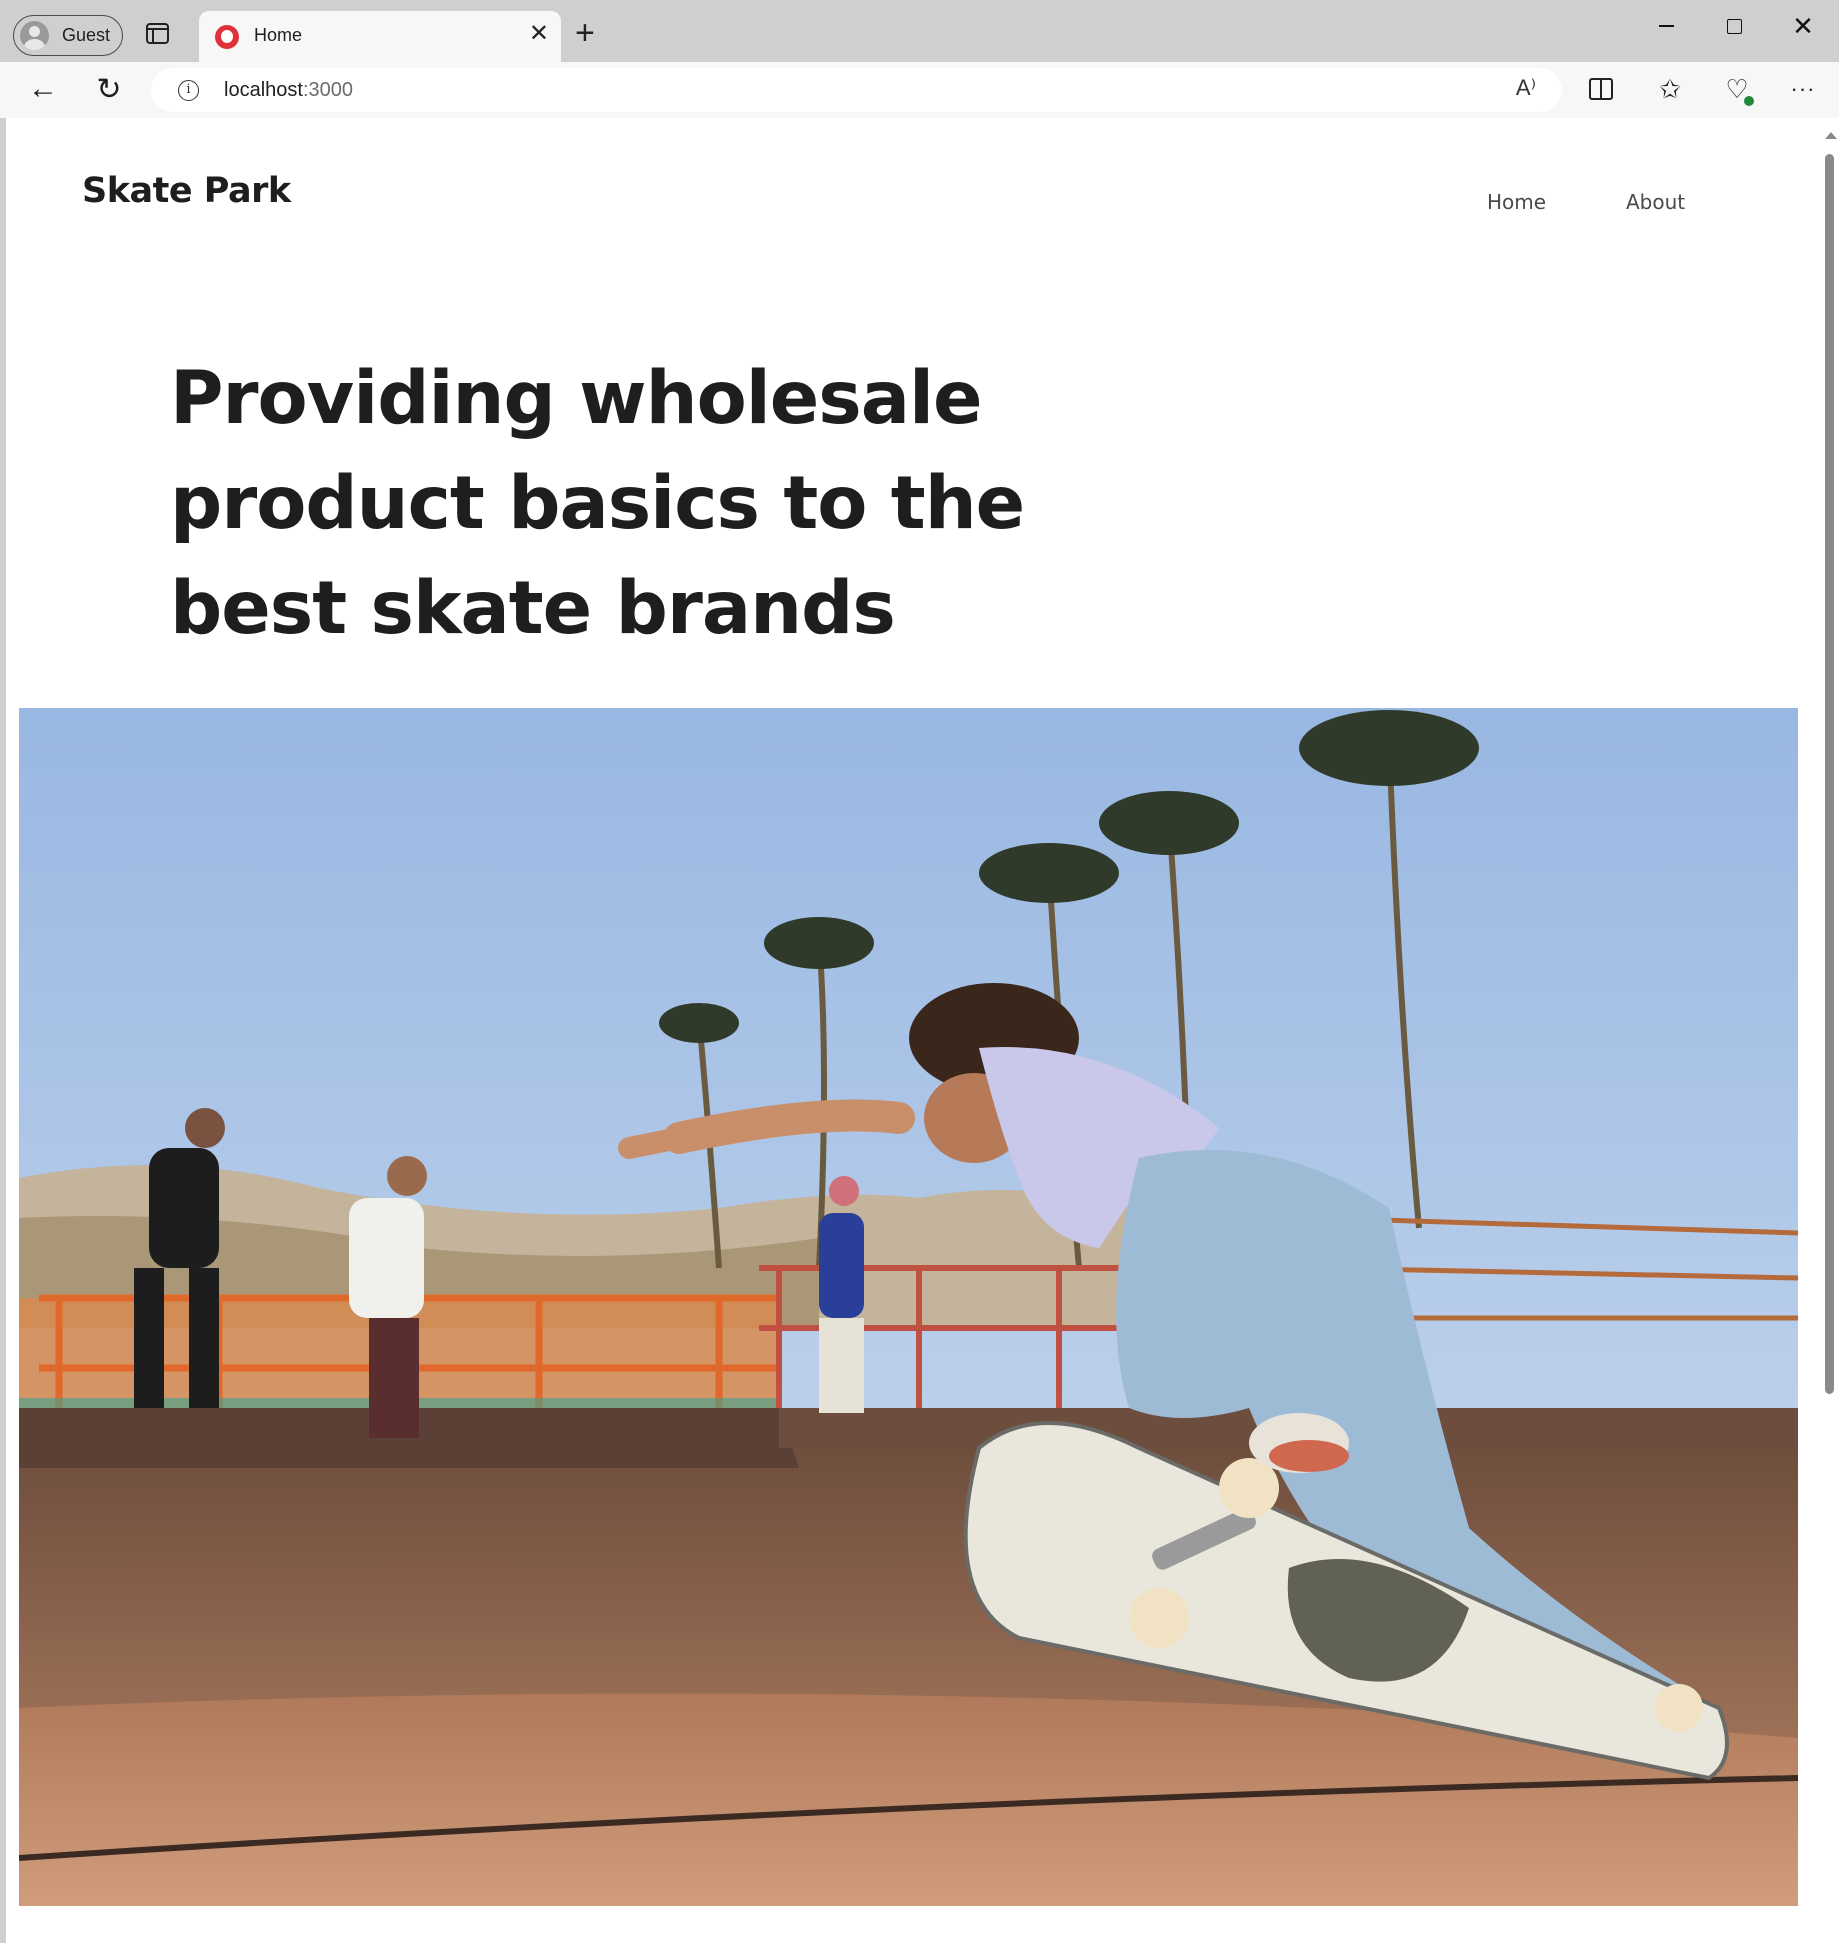  What do you see at coordinates (34, 35) in the screenshot?
I see `profile-avatar-icon` at bounding box center [34, 35].